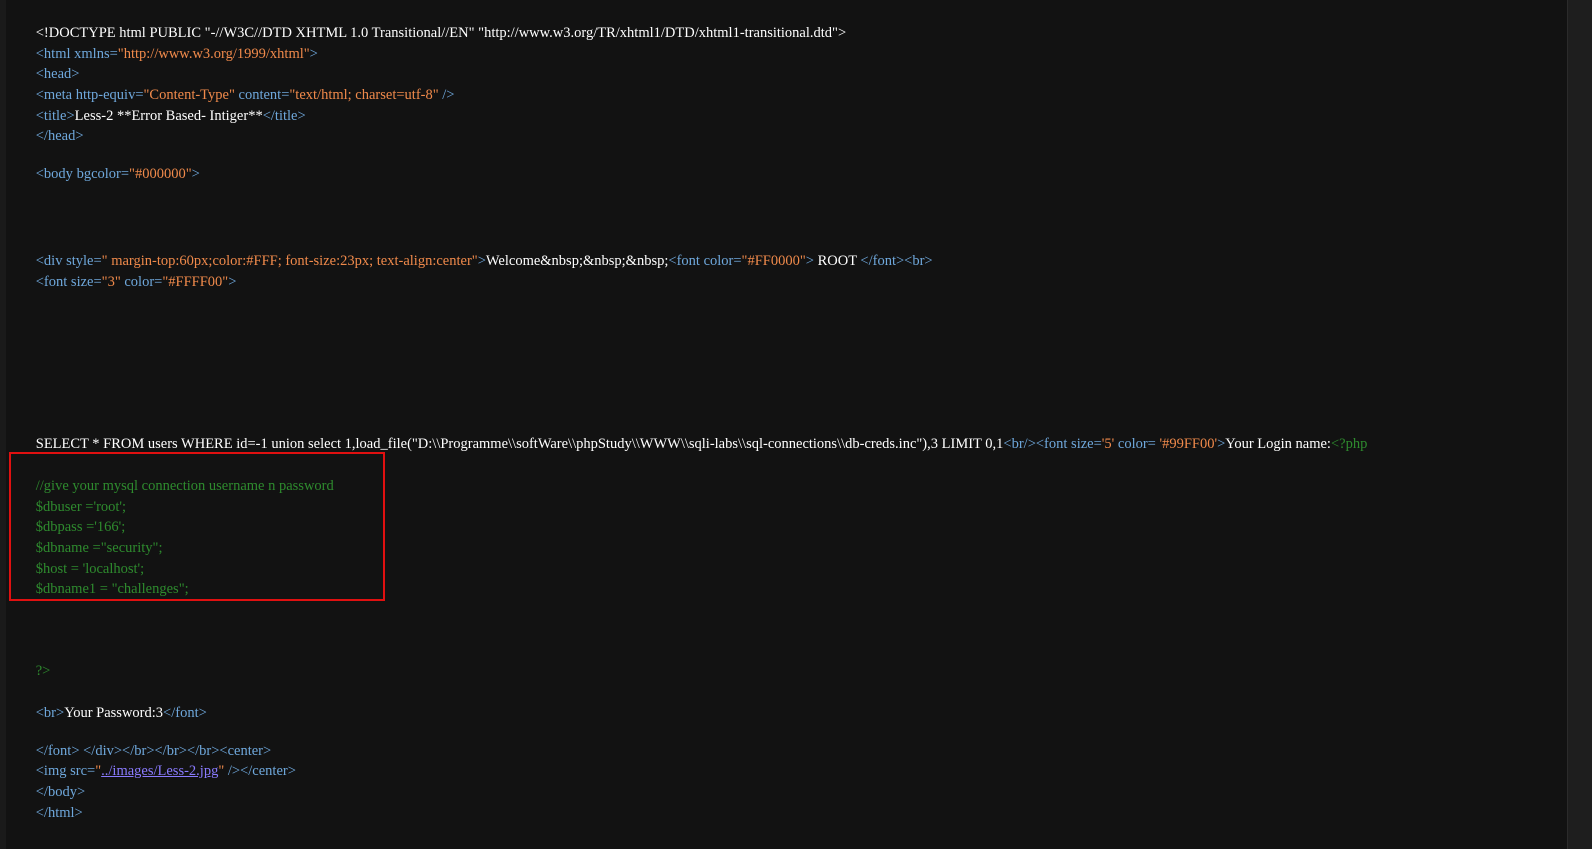 The width and height of the screenshot is (1592, 849). I want to click on login-name-text: Your Login name:, so click(1278, 444).